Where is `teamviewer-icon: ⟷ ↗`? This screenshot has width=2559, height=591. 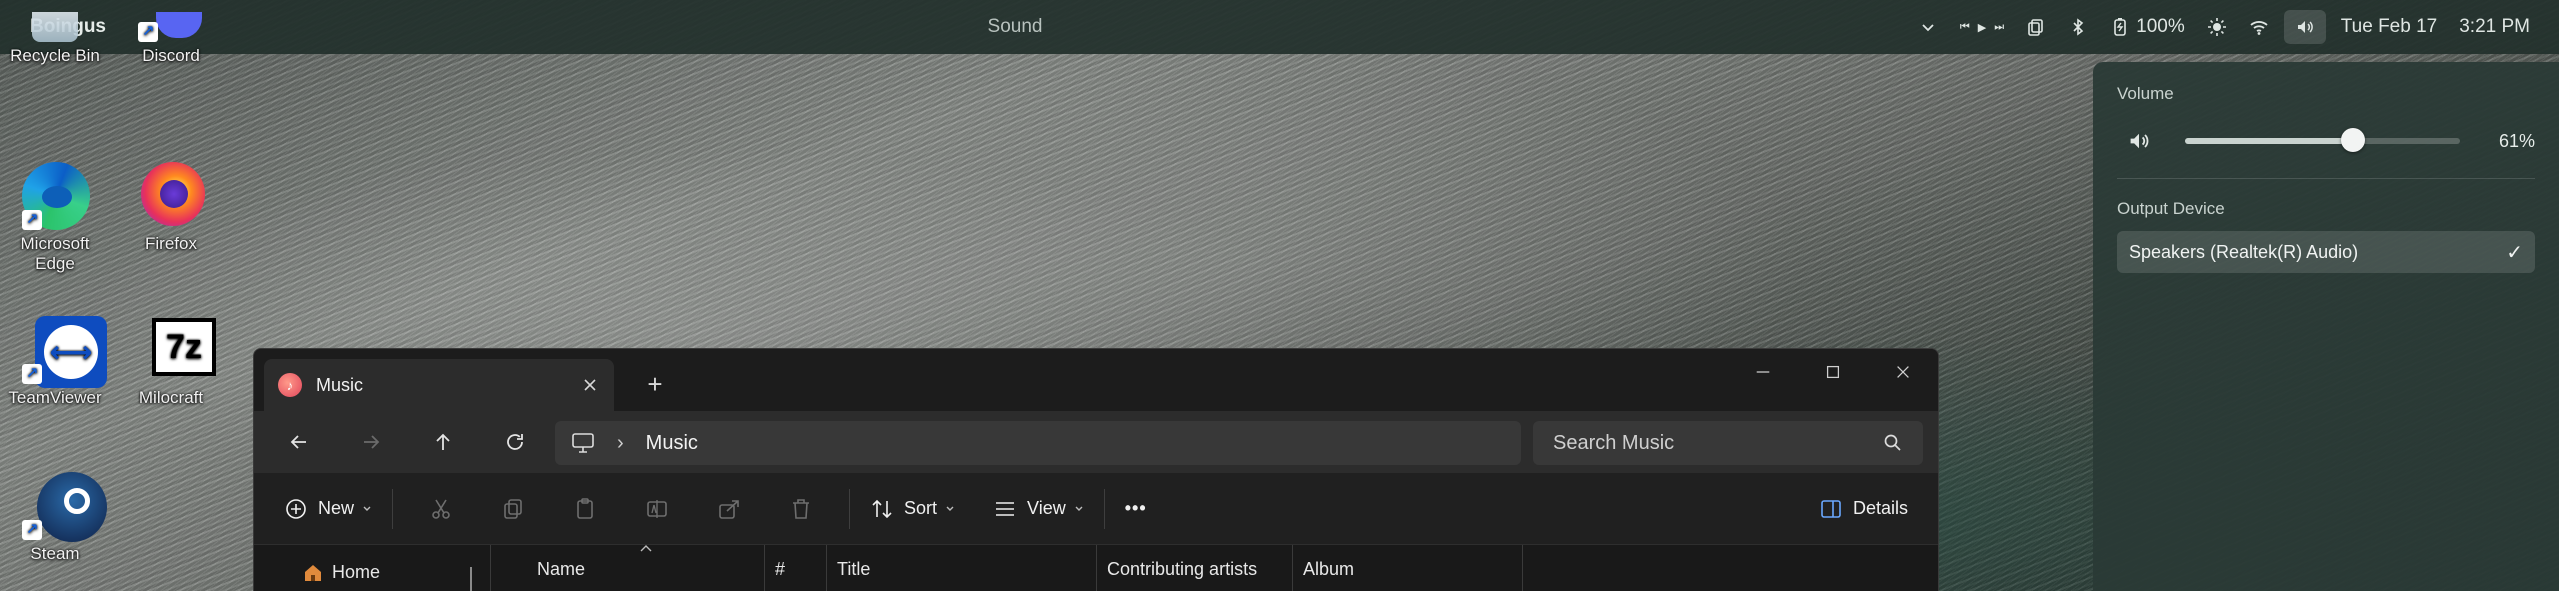
teamviewer-icon: ⟷ ↗ is located at coordinates (63, 351).